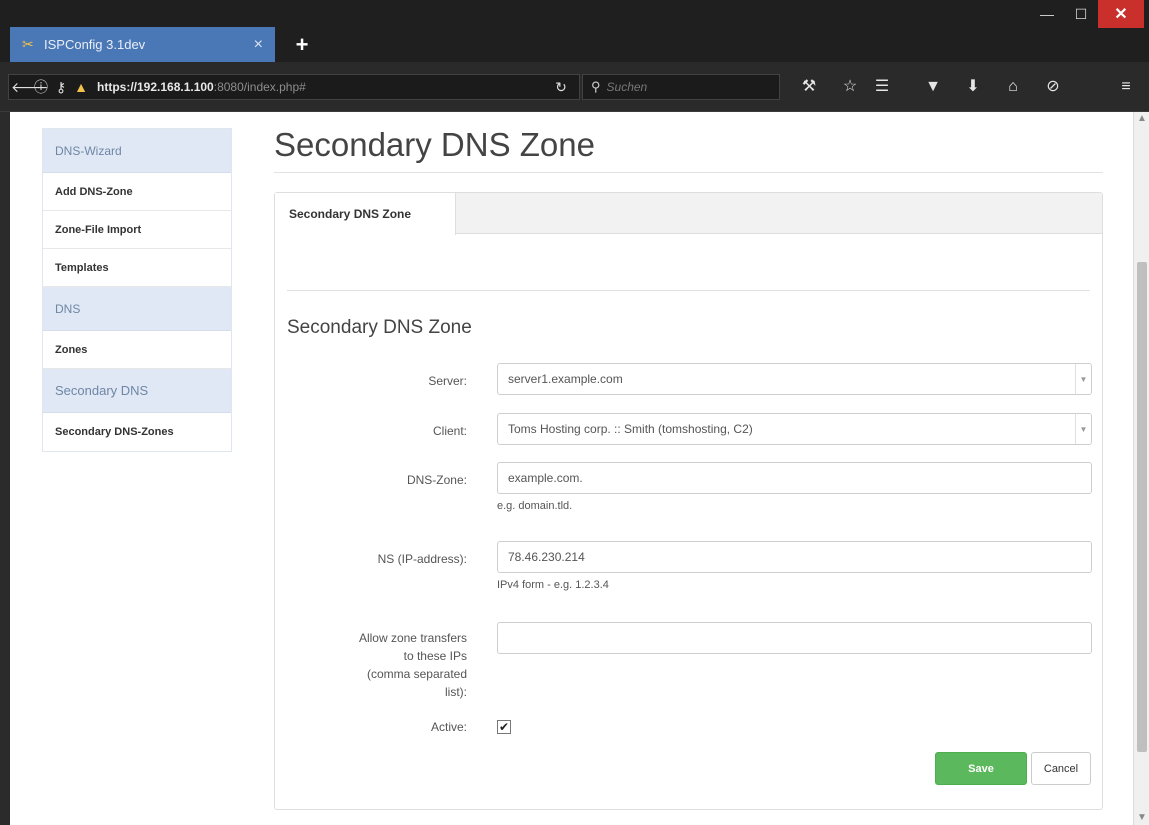  I want to click on dns-zone-label: DNS-Zone:, so click(436, 480).